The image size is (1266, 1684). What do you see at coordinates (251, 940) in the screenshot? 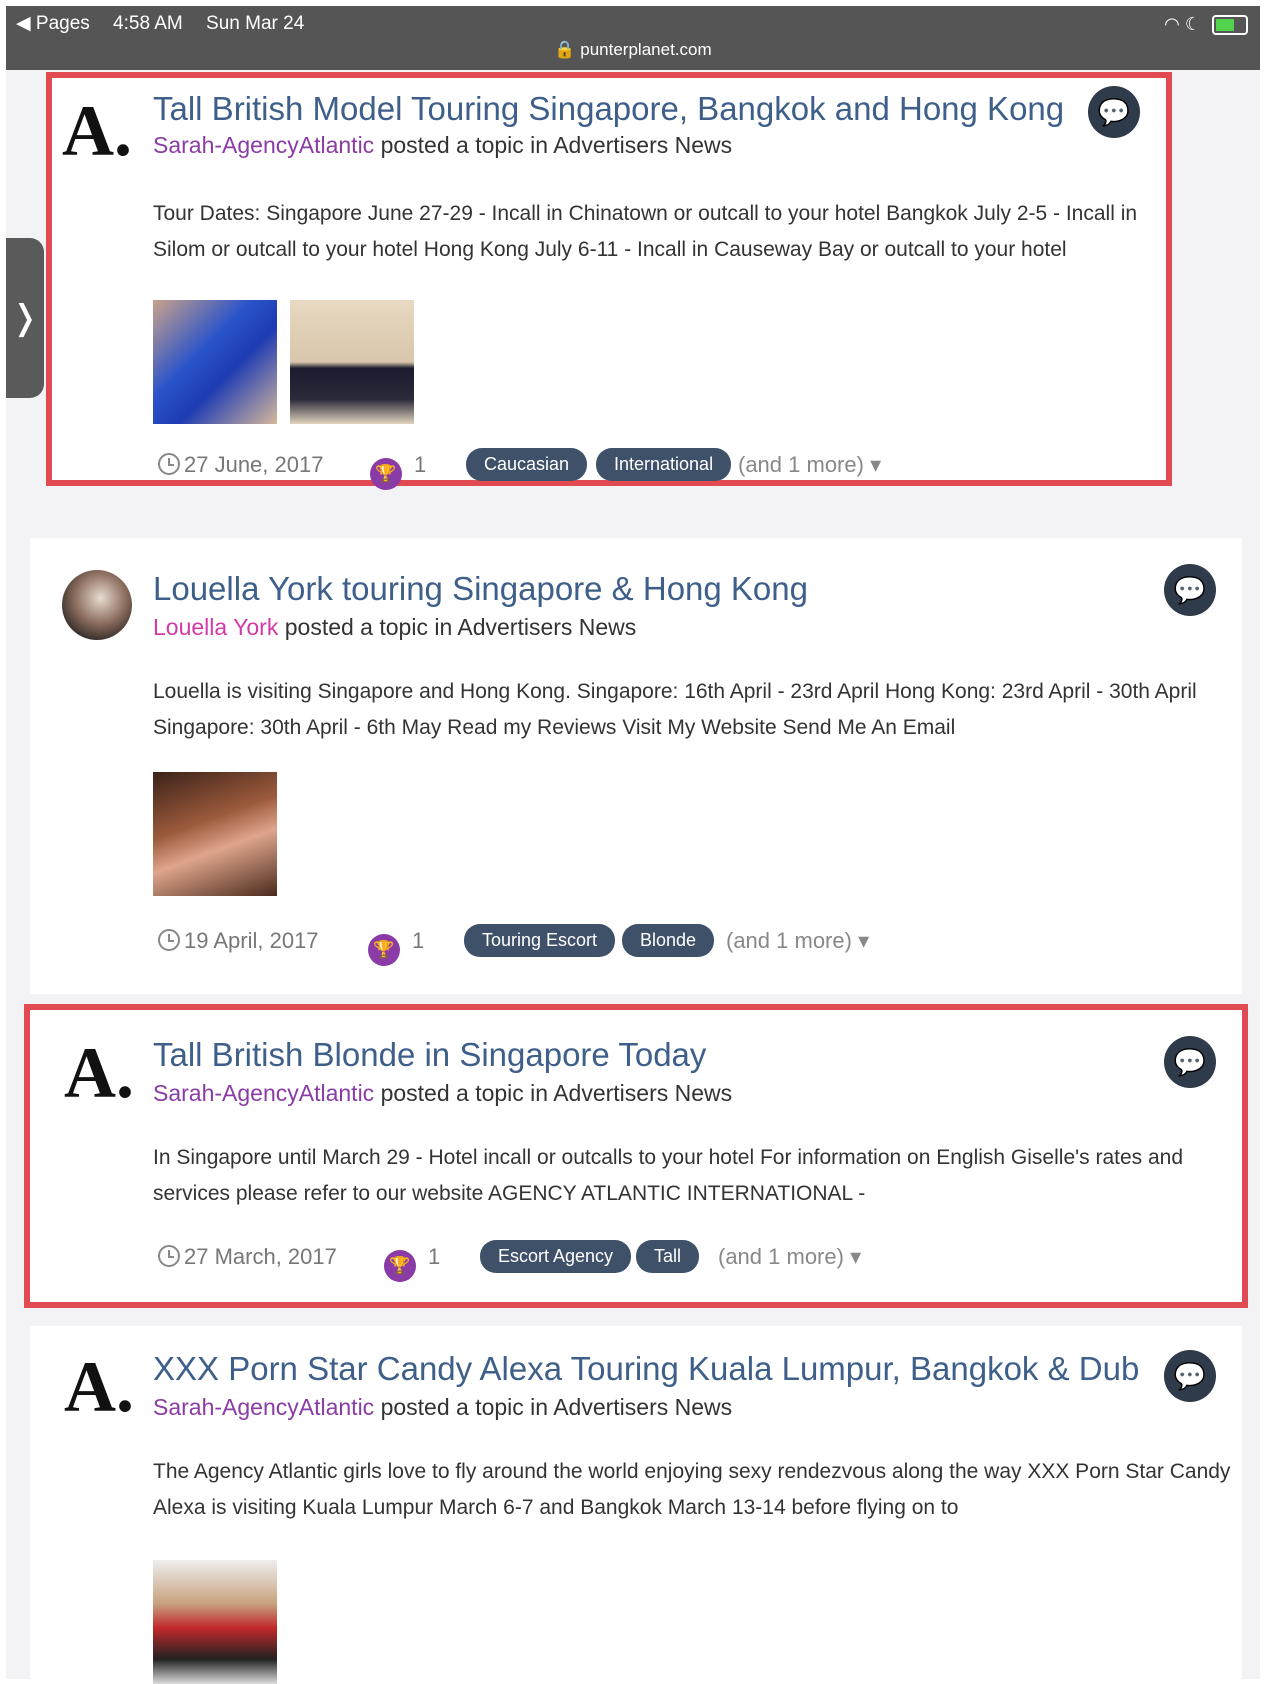
I see `post-date: 19 April, 2017` at bounding box center [251, 940].